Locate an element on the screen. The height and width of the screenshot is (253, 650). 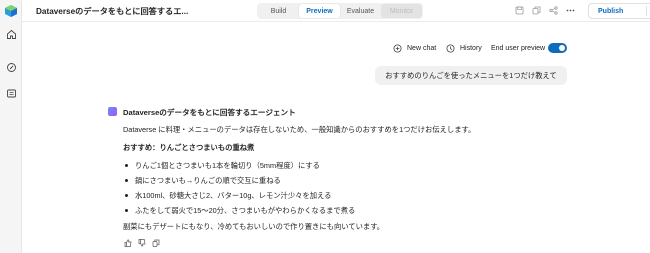
agent-avatar-icon is located at coordinates (112, 111).